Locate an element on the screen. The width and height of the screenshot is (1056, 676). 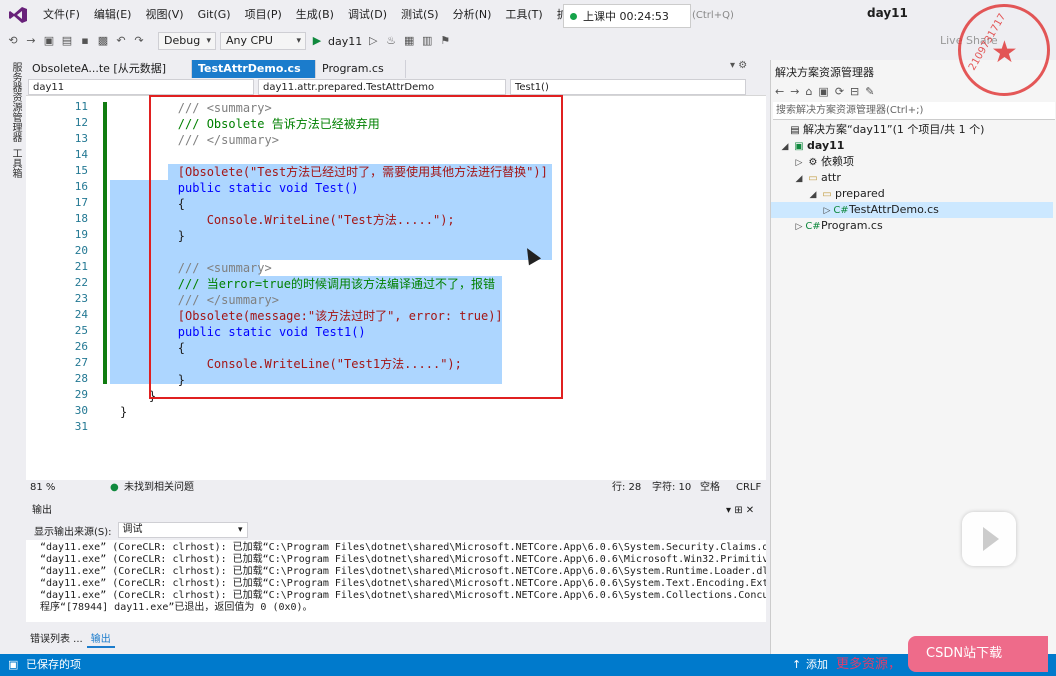
line-number: 17 is located at coordinates (81, 202).